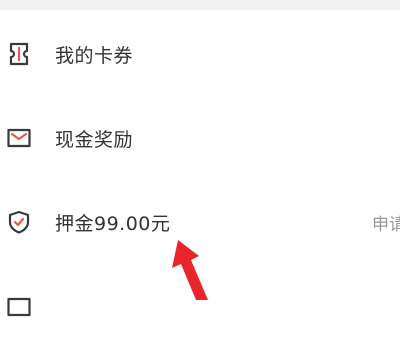 This screenshot has height=348, width=400. Describe the element at coordinates (19, 222) in the screenshot. I see `shield-check-icon` at that location.